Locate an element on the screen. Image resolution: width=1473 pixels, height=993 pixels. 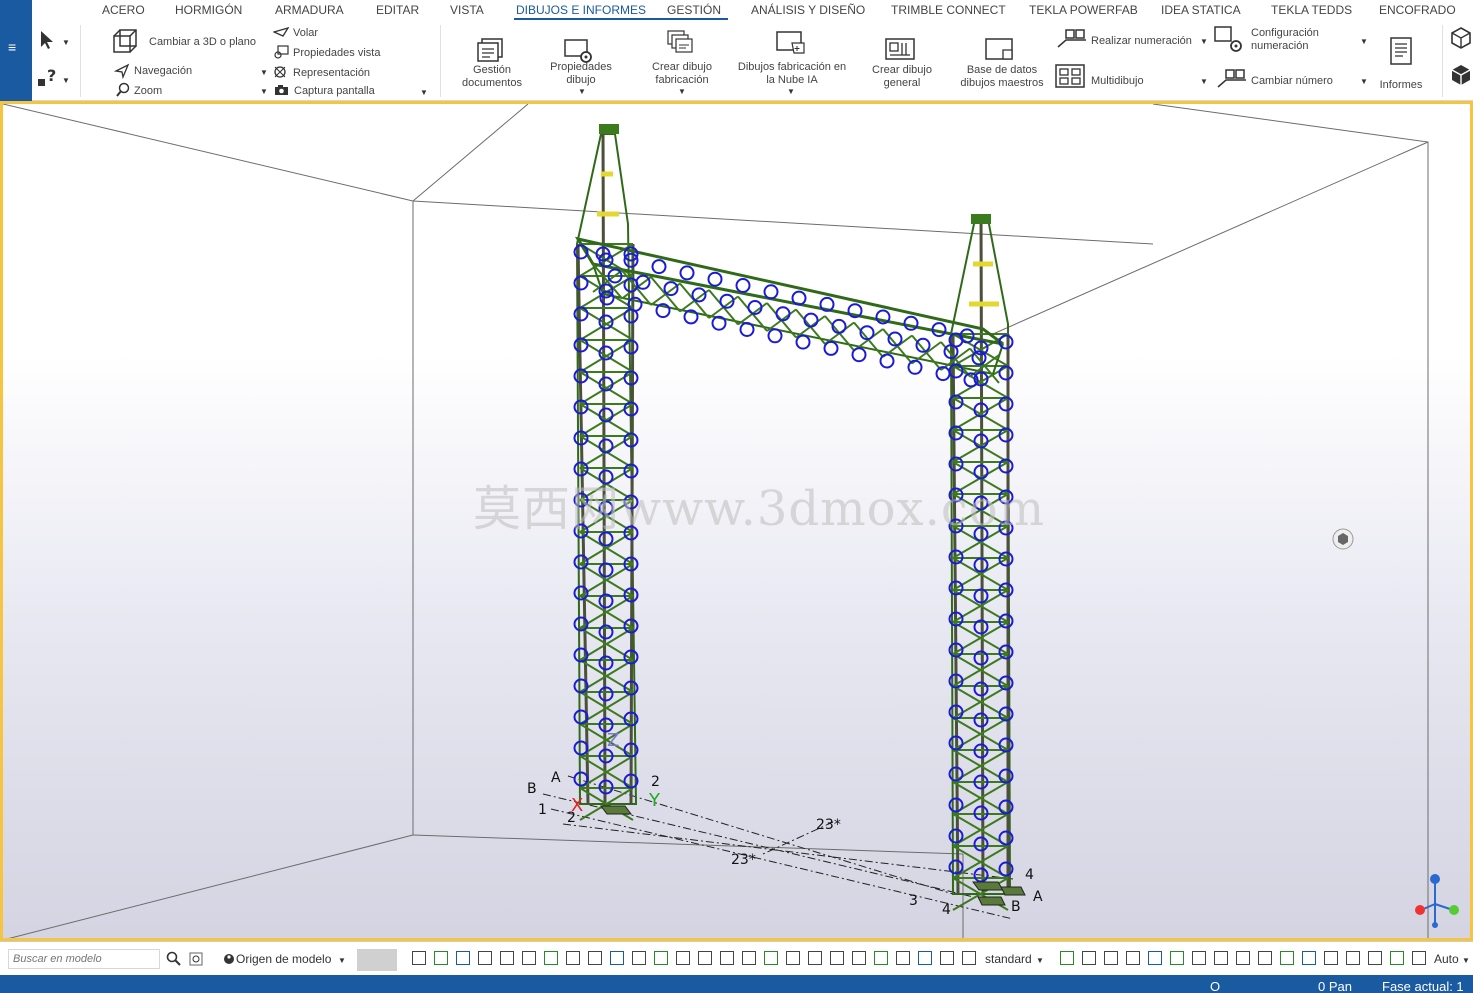
tab-analisis-y-diseno: ANÁLISIS Y DISEÑO is located at coordinates (808, 10).